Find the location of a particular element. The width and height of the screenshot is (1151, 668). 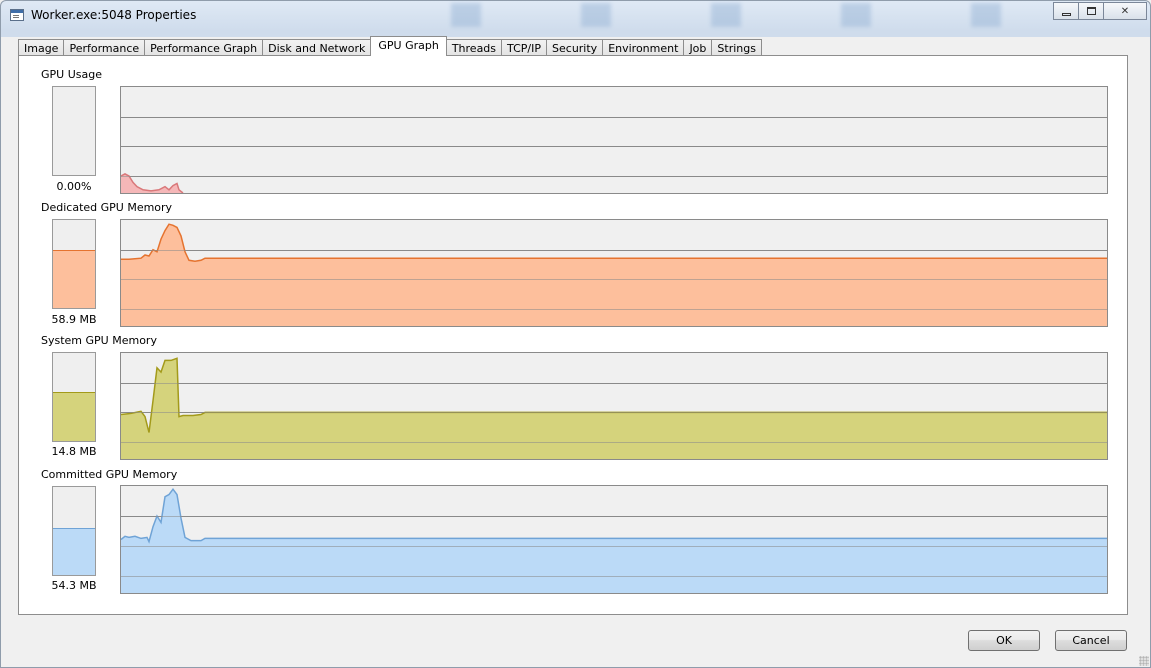

maximize-icon is located at coordinates (1091, 11).